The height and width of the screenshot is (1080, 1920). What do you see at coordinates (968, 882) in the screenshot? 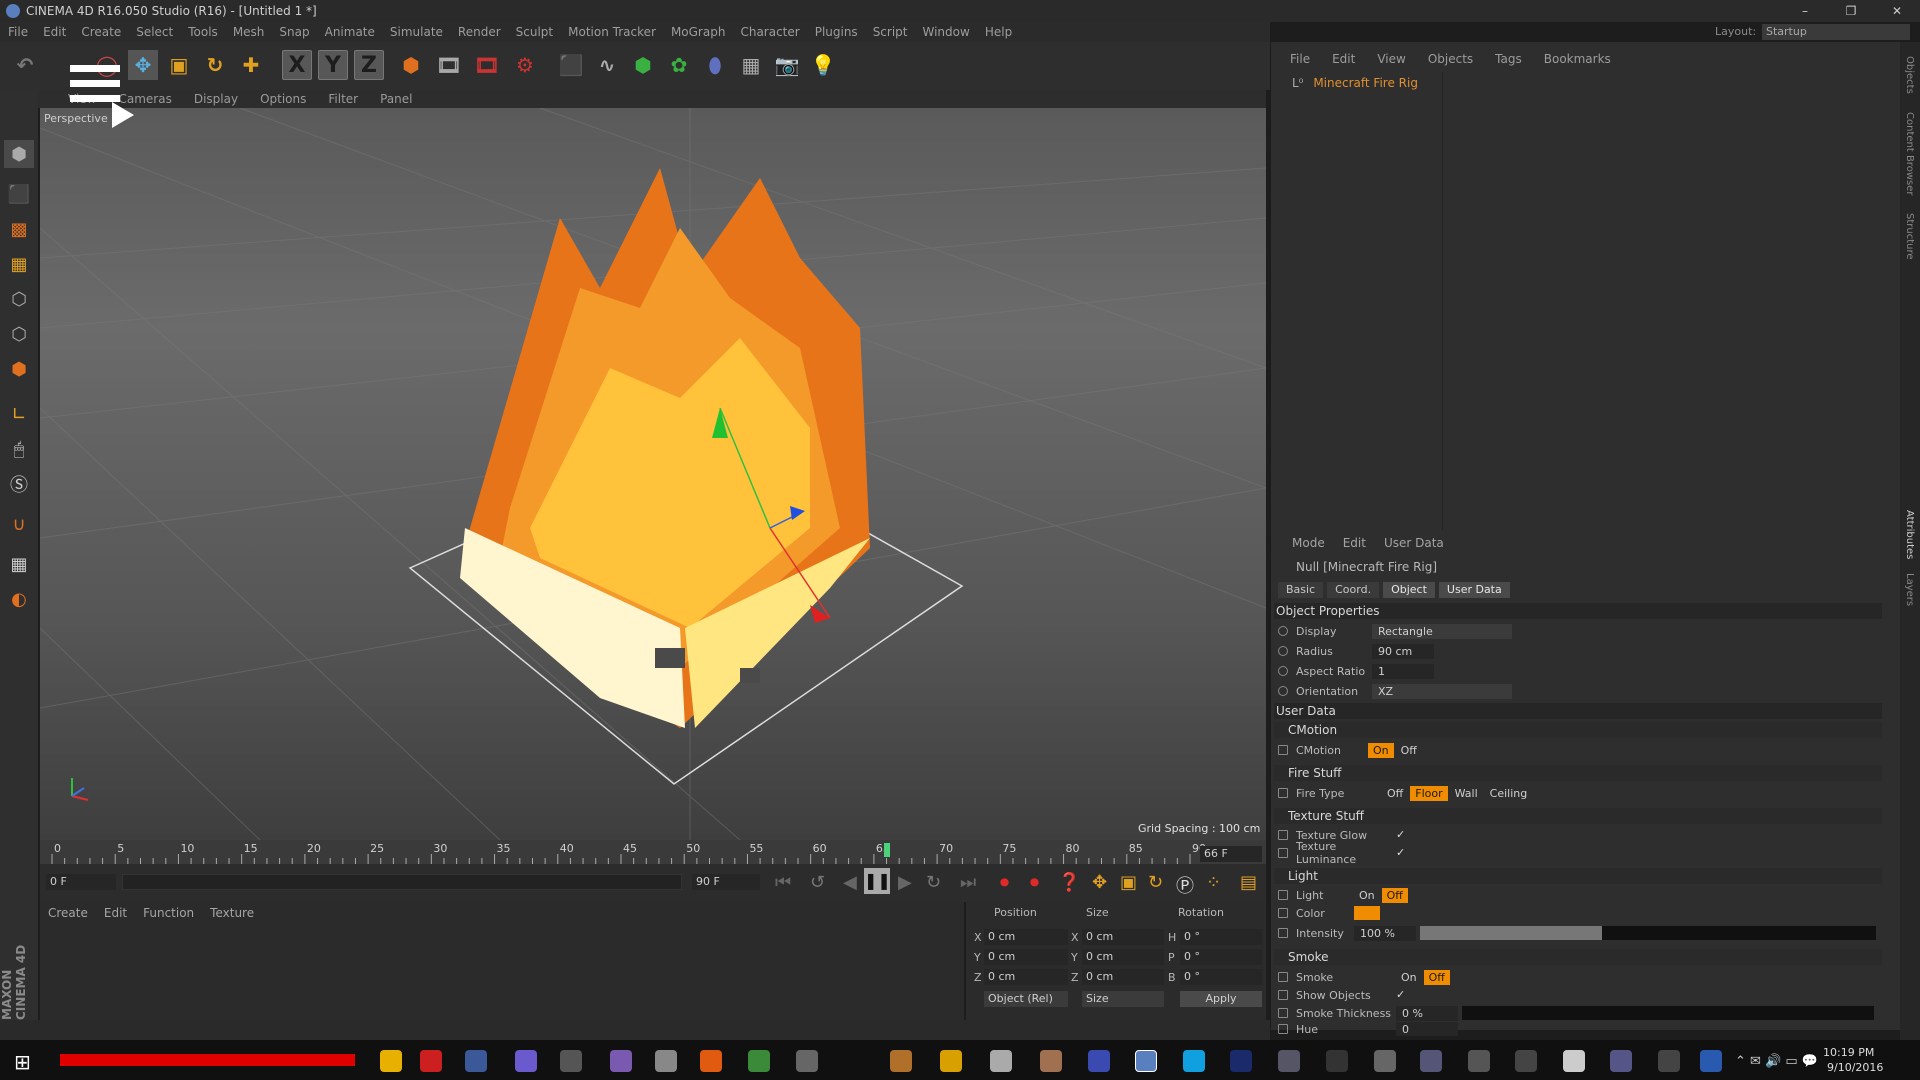
I see `goto-end-icon: ⏭` at bounding box center [968, 882].